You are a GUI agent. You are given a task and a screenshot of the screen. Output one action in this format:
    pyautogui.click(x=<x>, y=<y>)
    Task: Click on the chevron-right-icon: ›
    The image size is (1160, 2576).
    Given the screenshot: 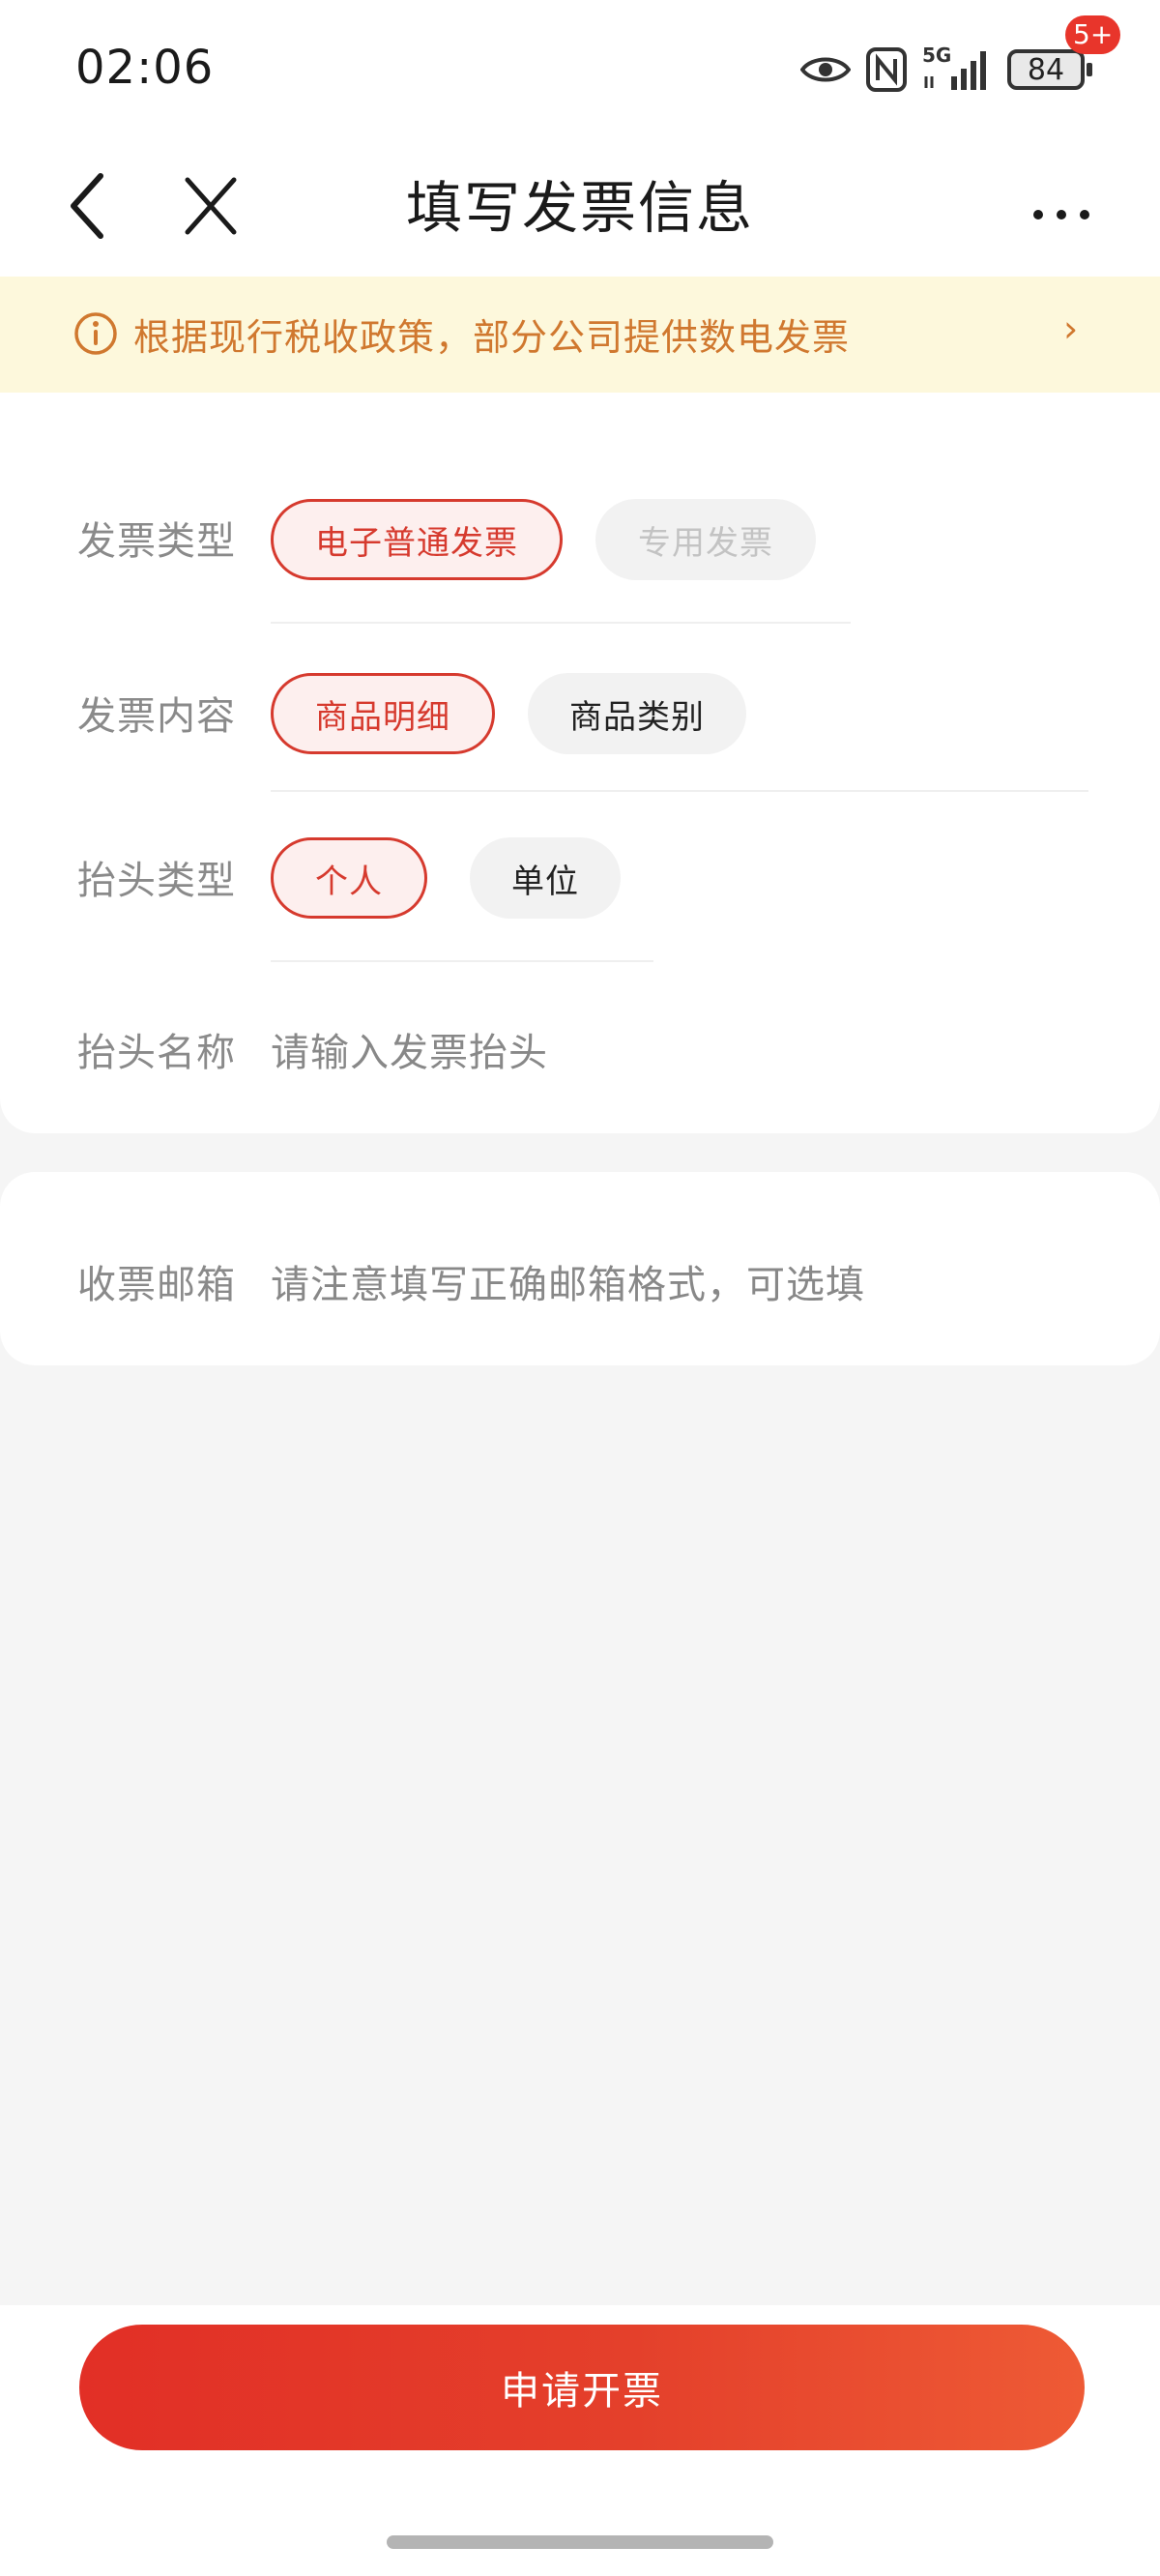 What is the action you would take?
    pyautogui.click(x=1070, y=328)
    